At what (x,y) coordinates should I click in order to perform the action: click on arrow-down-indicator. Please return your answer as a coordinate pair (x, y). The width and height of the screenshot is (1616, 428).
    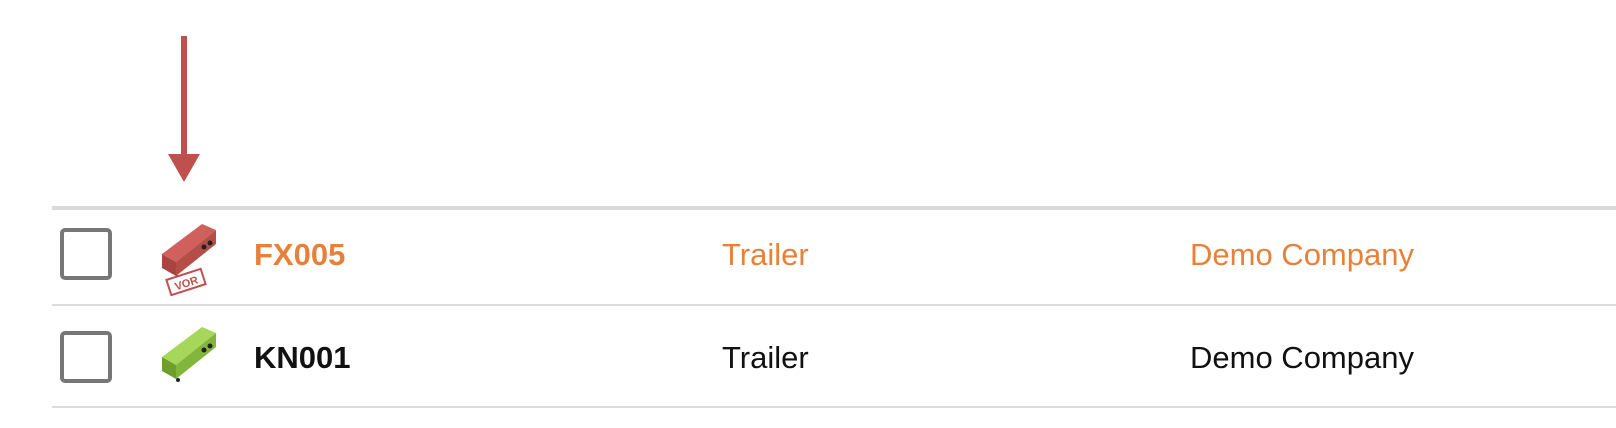
    Looking at the image, I should click on (184, 109).